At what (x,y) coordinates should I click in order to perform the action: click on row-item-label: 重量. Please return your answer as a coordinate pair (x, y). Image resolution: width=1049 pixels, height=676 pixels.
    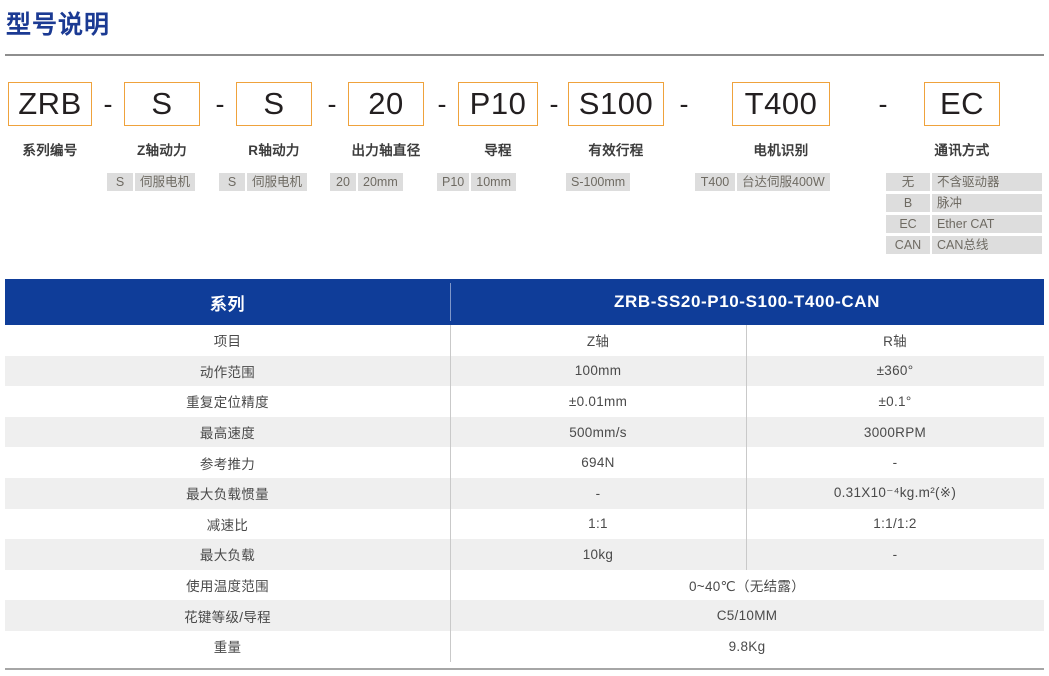
    Looking at the image, I should click on (227, 648).